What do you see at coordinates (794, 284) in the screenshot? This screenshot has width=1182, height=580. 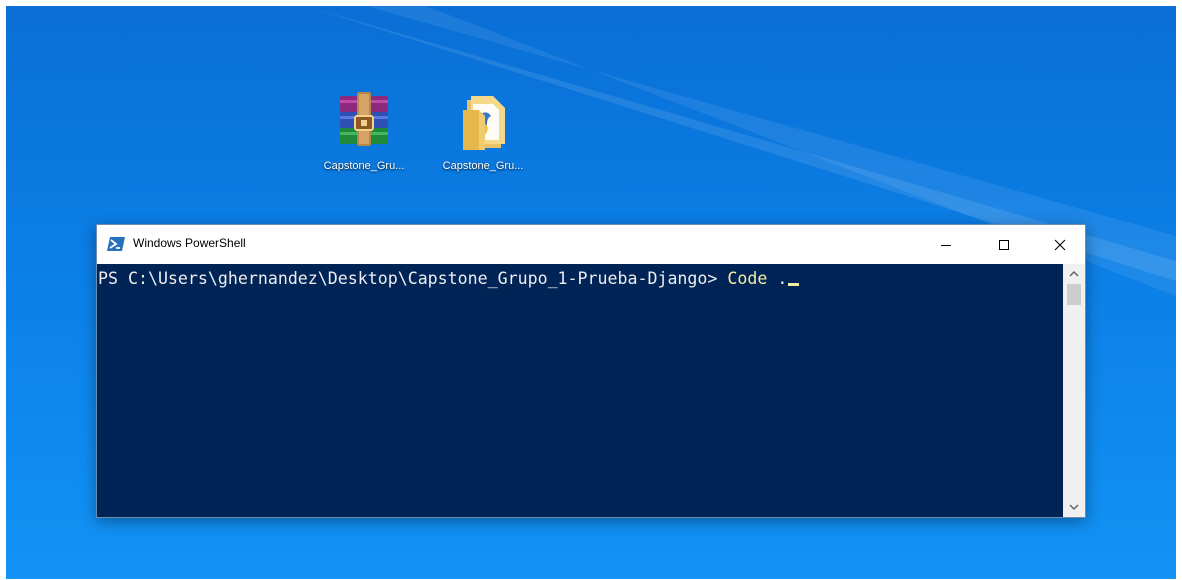 I see `terminal-cursor` at bounding box center [794, 284].